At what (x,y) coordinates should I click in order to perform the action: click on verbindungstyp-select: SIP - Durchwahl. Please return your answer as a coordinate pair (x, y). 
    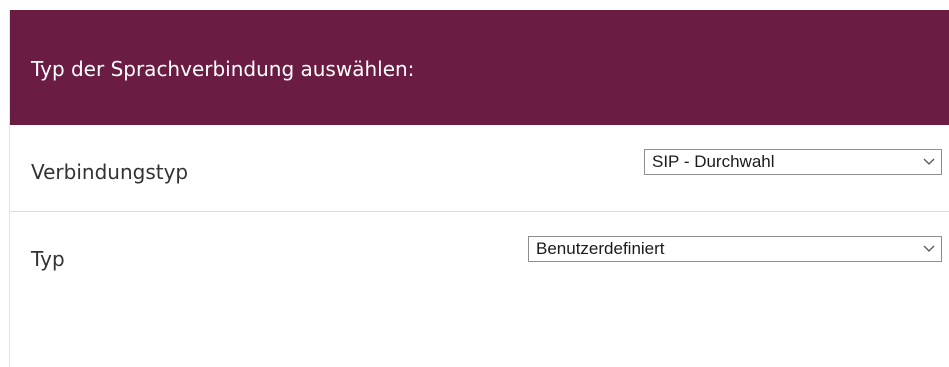
    Looking at the image, I should click on (793, 162).